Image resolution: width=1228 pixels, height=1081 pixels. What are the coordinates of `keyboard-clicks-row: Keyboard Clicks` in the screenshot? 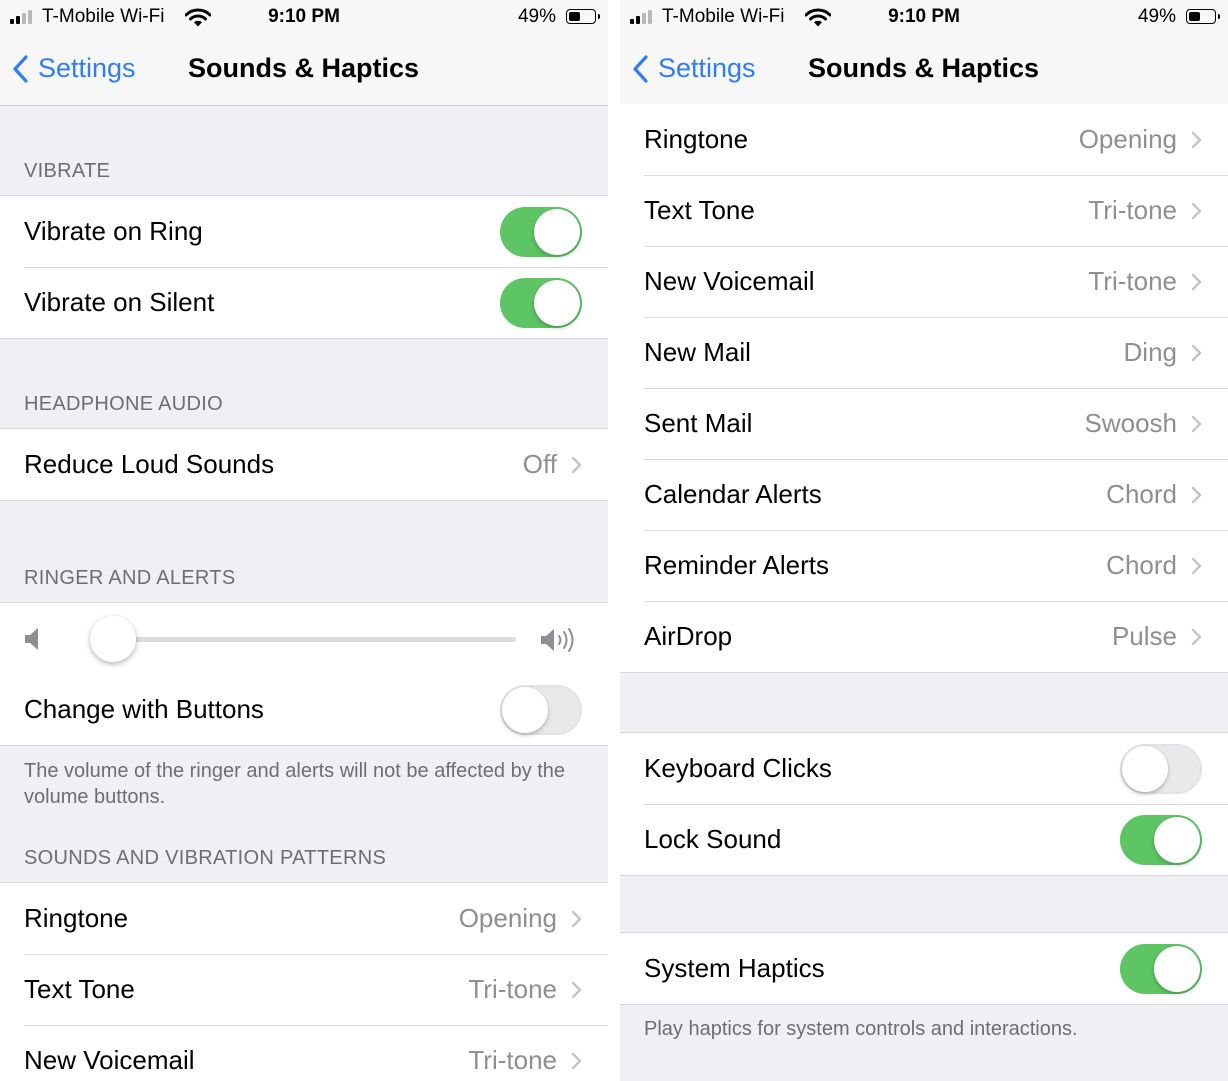 It's located at (924, 768).